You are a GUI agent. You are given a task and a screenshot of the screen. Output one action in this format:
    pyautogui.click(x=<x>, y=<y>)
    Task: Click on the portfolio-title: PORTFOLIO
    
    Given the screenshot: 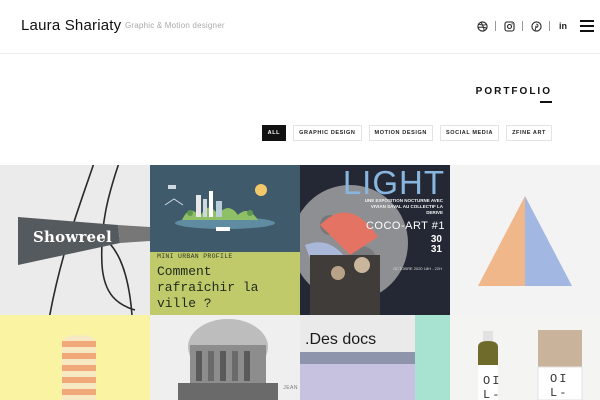 What is the action you would take?
    pyautogui.click(x=513, y=91)
    